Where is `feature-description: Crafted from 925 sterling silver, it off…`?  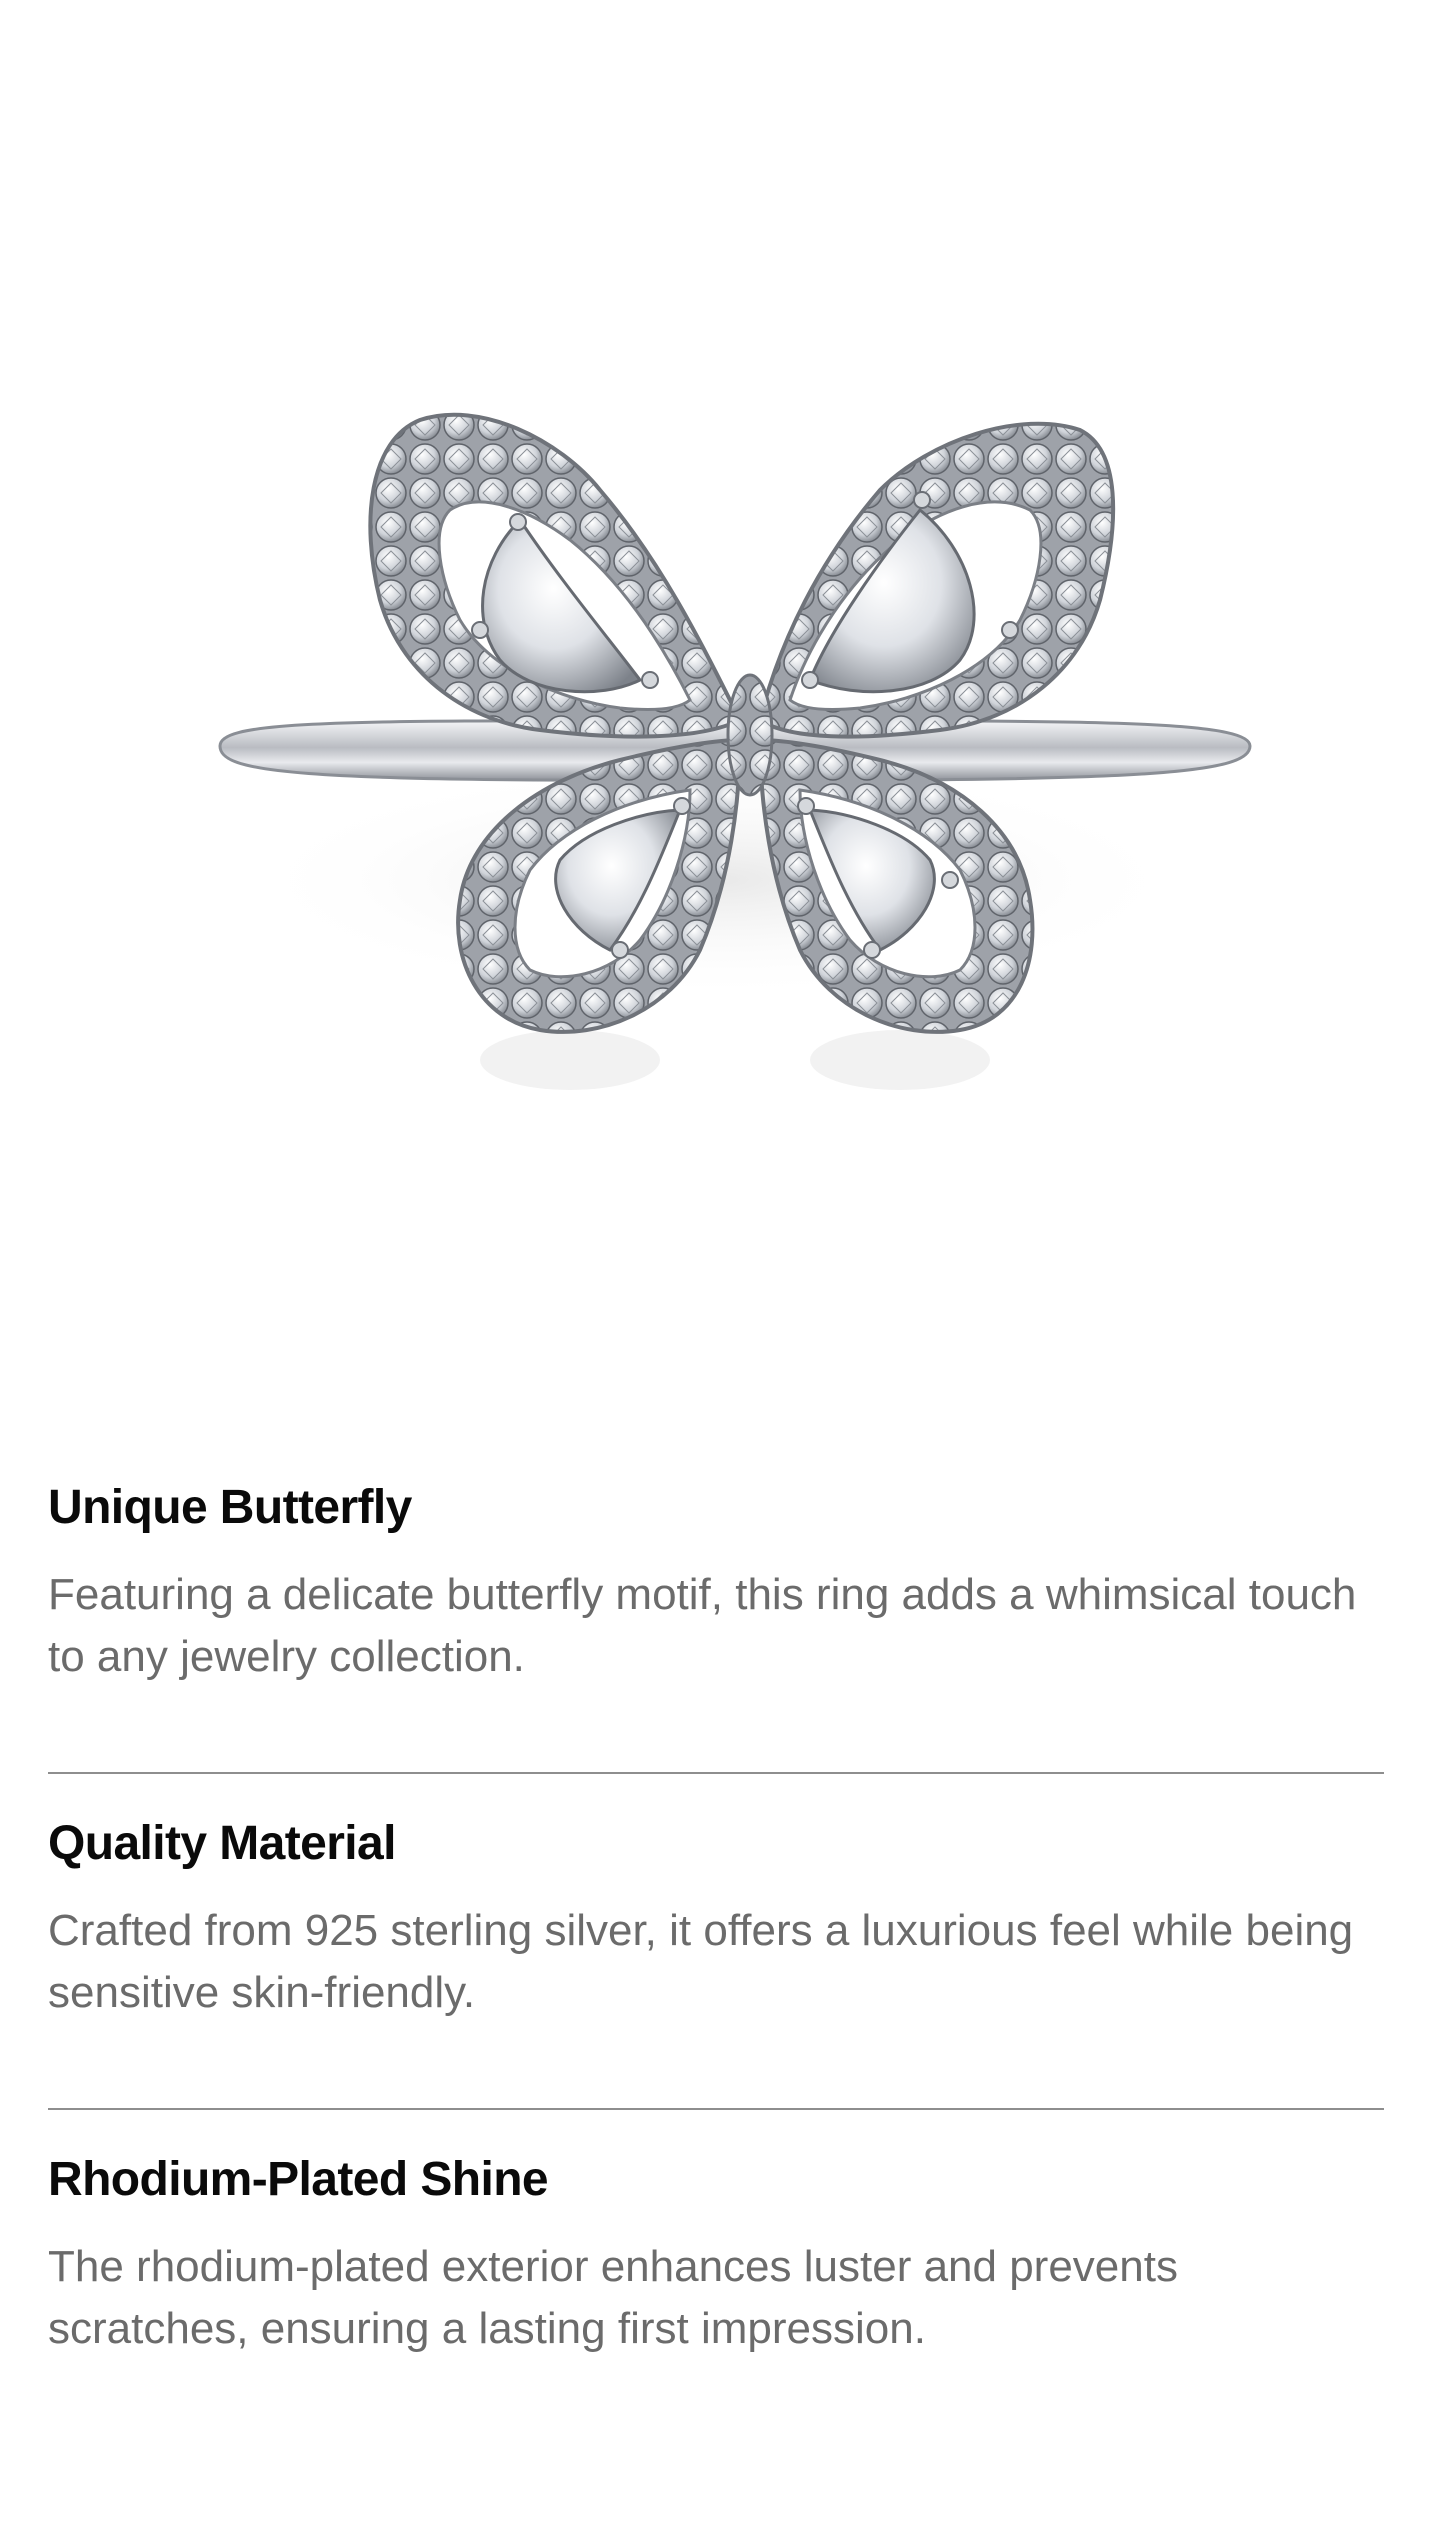
feature-description: Crafted from 925 sterling silver, it off… is located at coordinates (701, 1961).